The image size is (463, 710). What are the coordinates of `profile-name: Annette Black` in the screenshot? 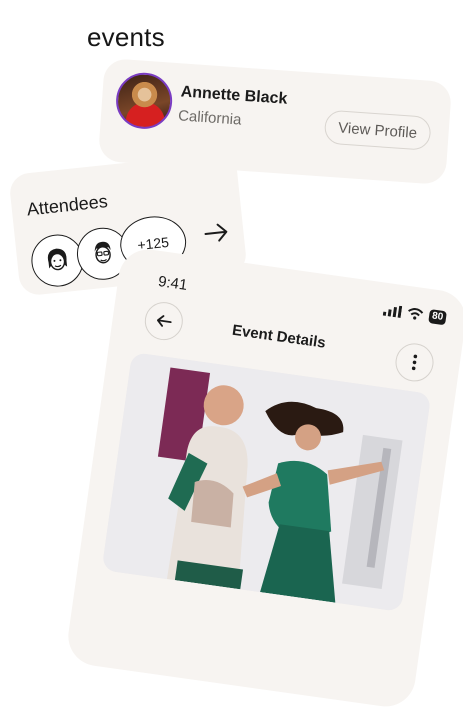 It's located at (234, 95).